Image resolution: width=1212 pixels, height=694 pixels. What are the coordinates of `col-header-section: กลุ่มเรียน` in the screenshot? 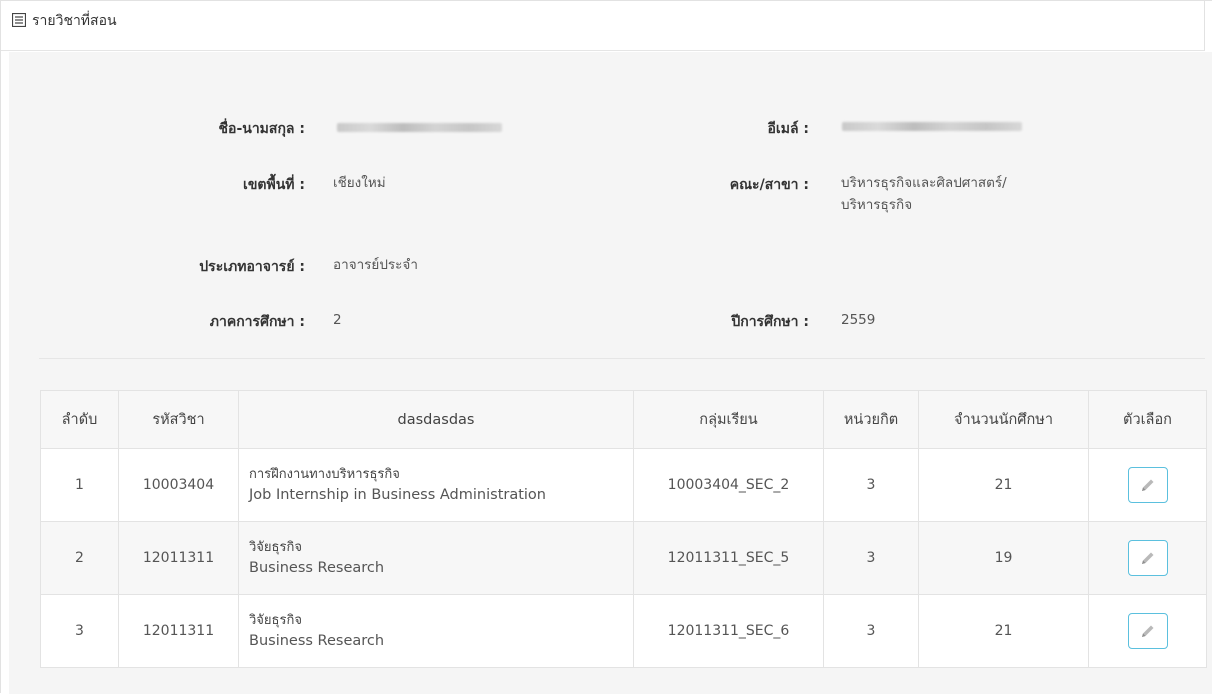 It's located at (728, 419).